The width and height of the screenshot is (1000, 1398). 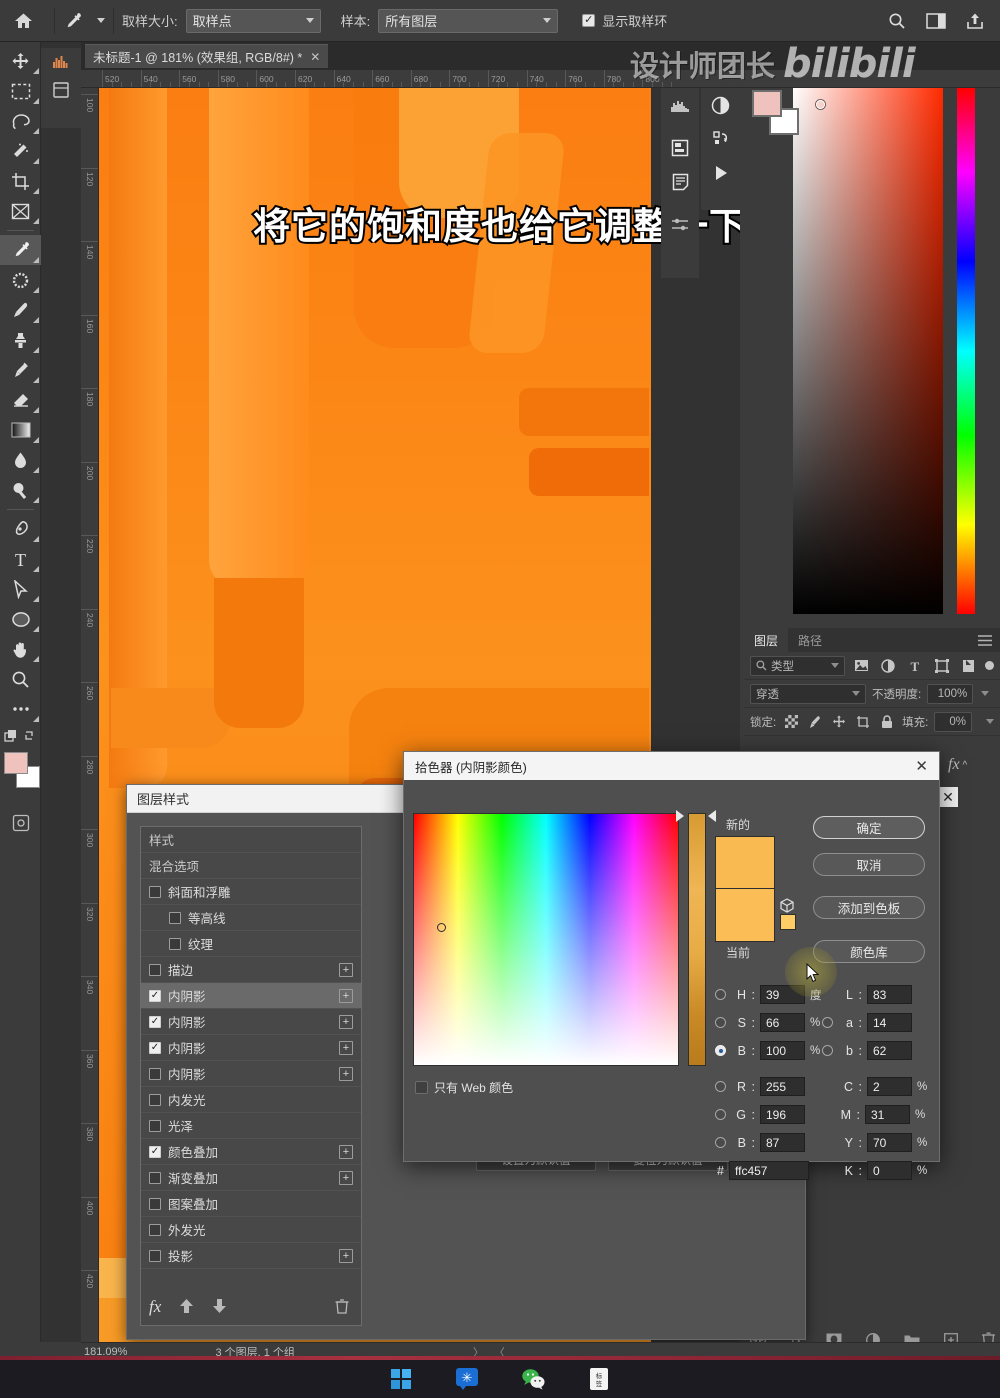 What do you see at coordinates (915, 666) in the screenshot?
I see `type-filter-icon: T` at bounding box center [915, 666].